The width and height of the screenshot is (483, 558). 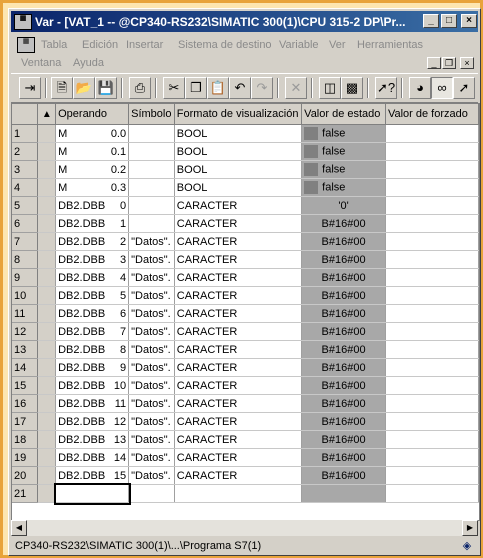 I want to click on document-icon: ▦, so click(x=26, y=45).